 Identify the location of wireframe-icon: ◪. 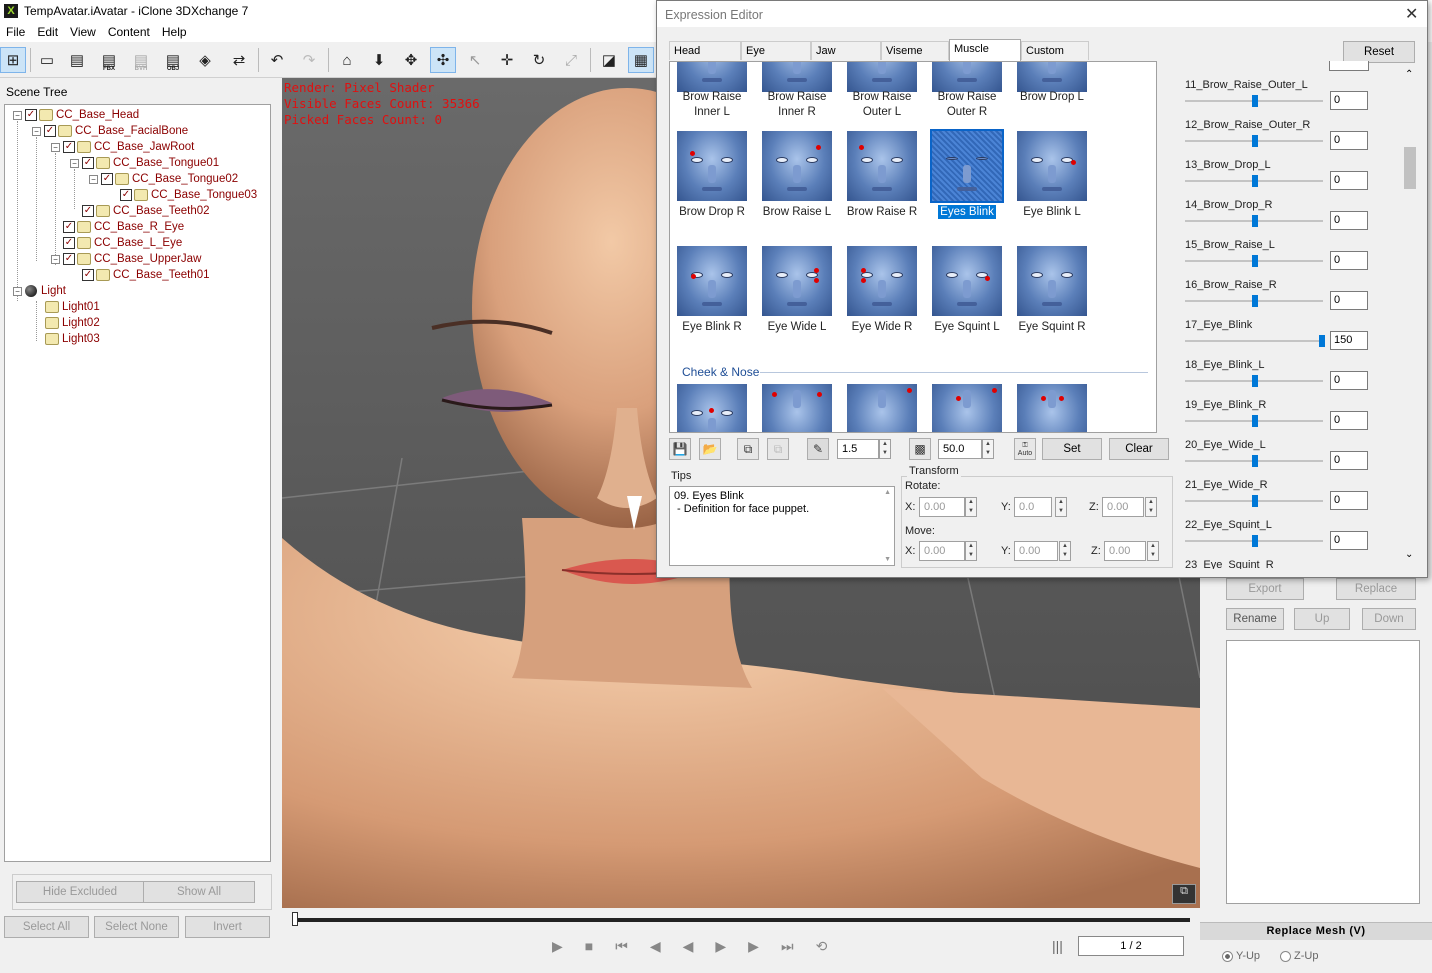
(609, 60).